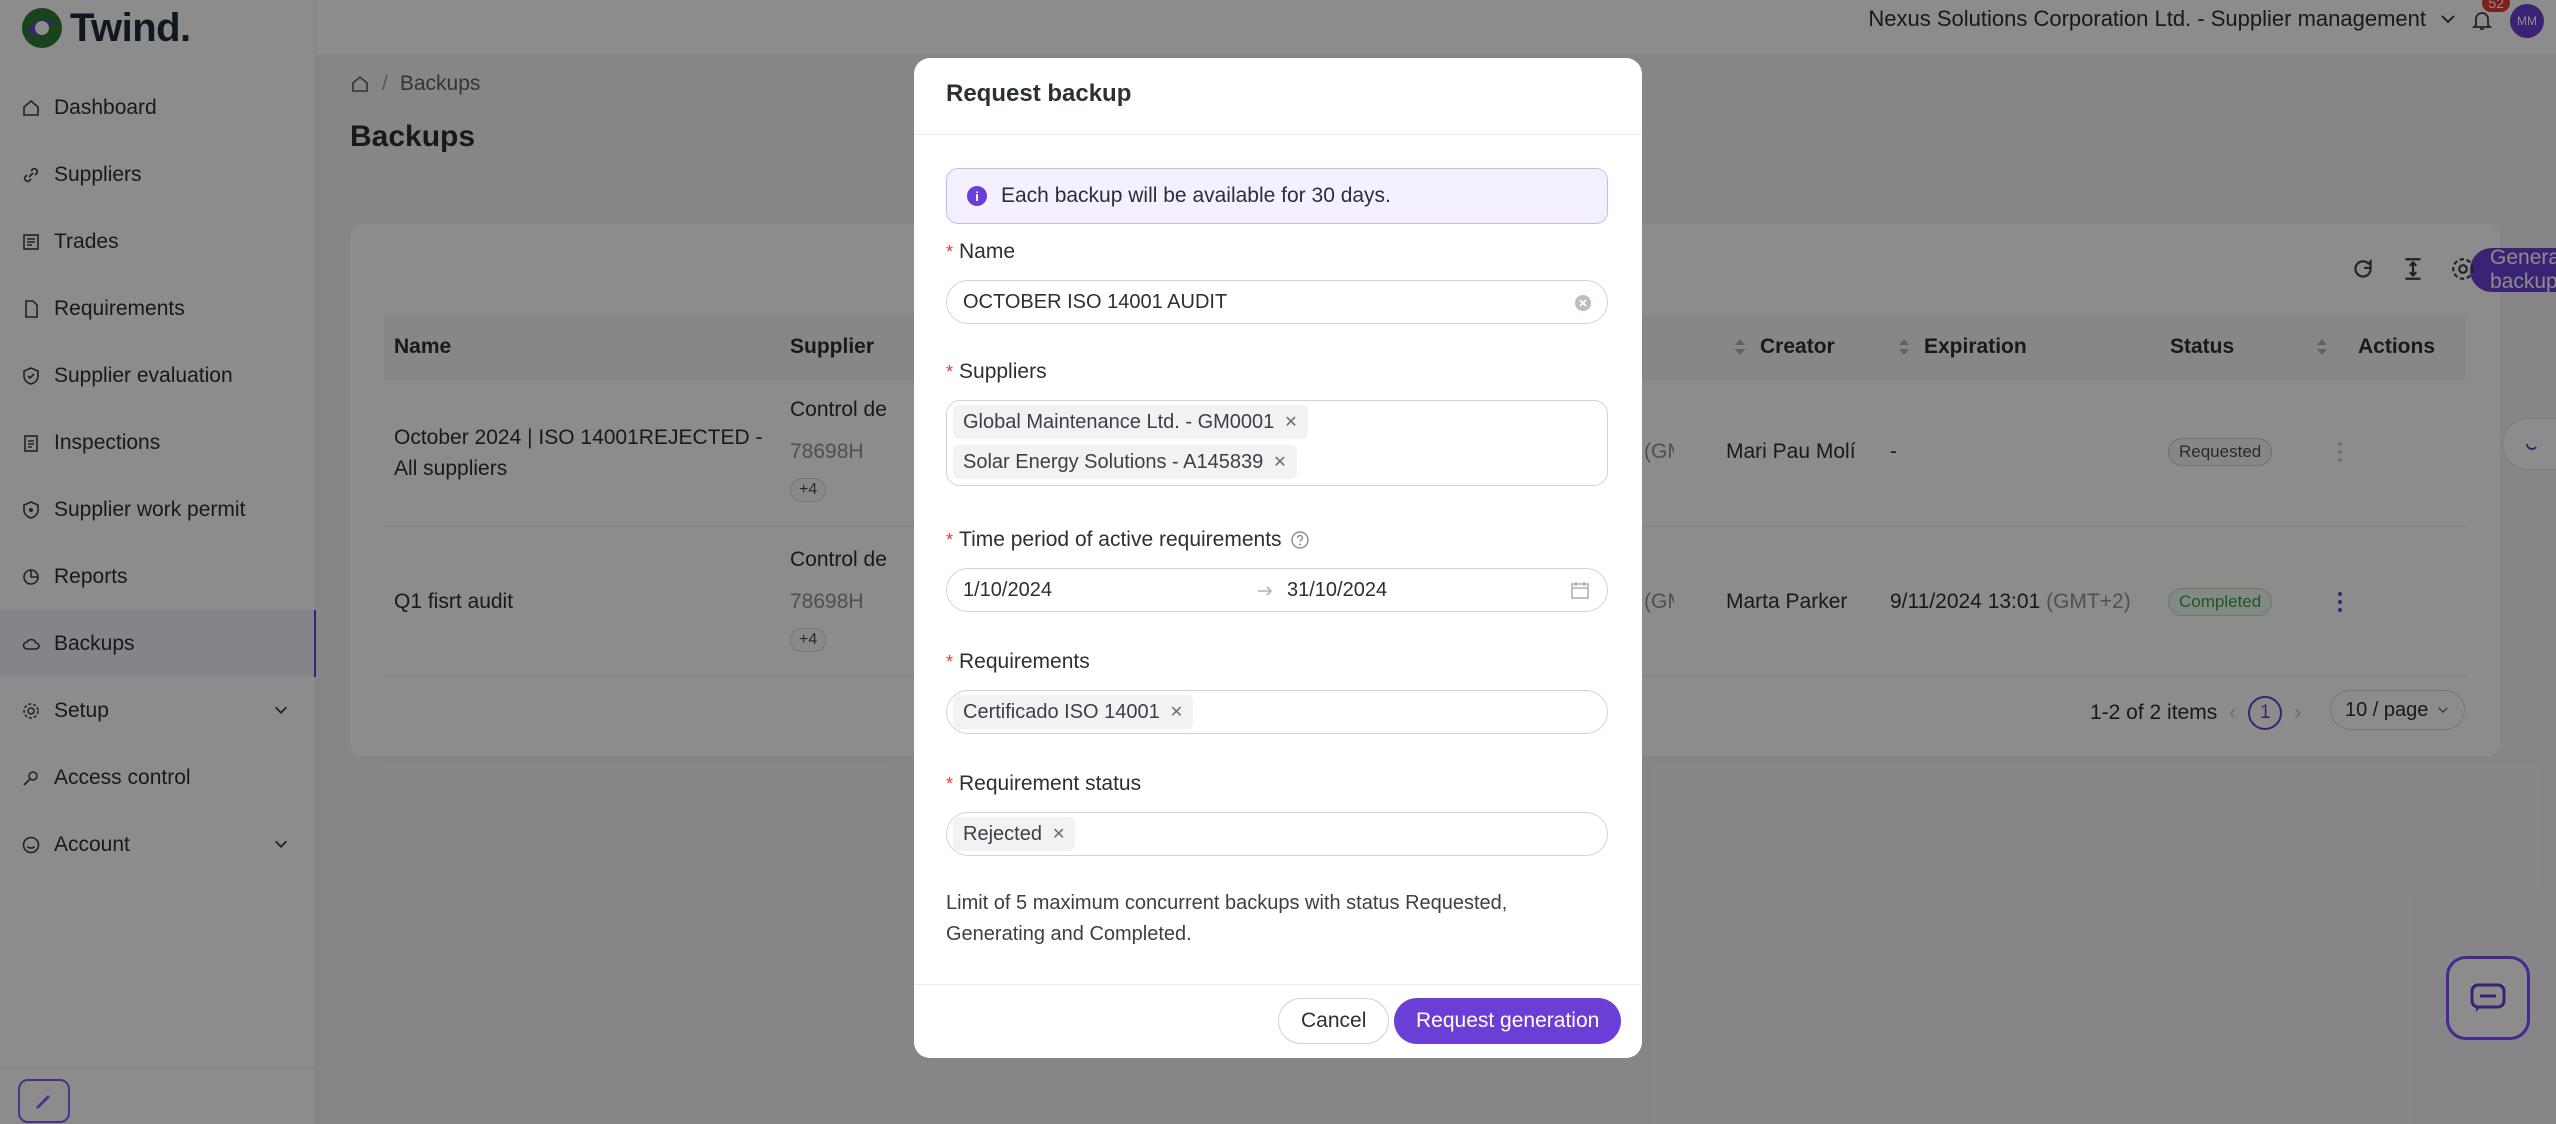 Image resolution: width=2556 pixels, height=1124 pixels. Describe the element at coordinates (1265, 591) in the screenshot. I see `arrow-right-icon` at that location.